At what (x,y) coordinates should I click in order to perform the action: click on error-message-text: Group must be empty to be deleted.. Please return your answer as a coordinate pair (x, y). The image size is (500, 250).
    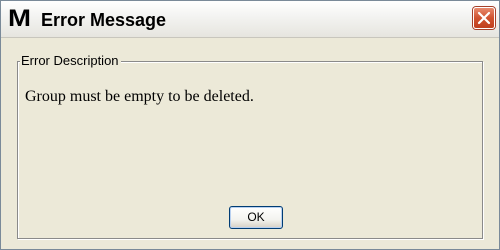
    Looking at the image, I should click on (139, 96).